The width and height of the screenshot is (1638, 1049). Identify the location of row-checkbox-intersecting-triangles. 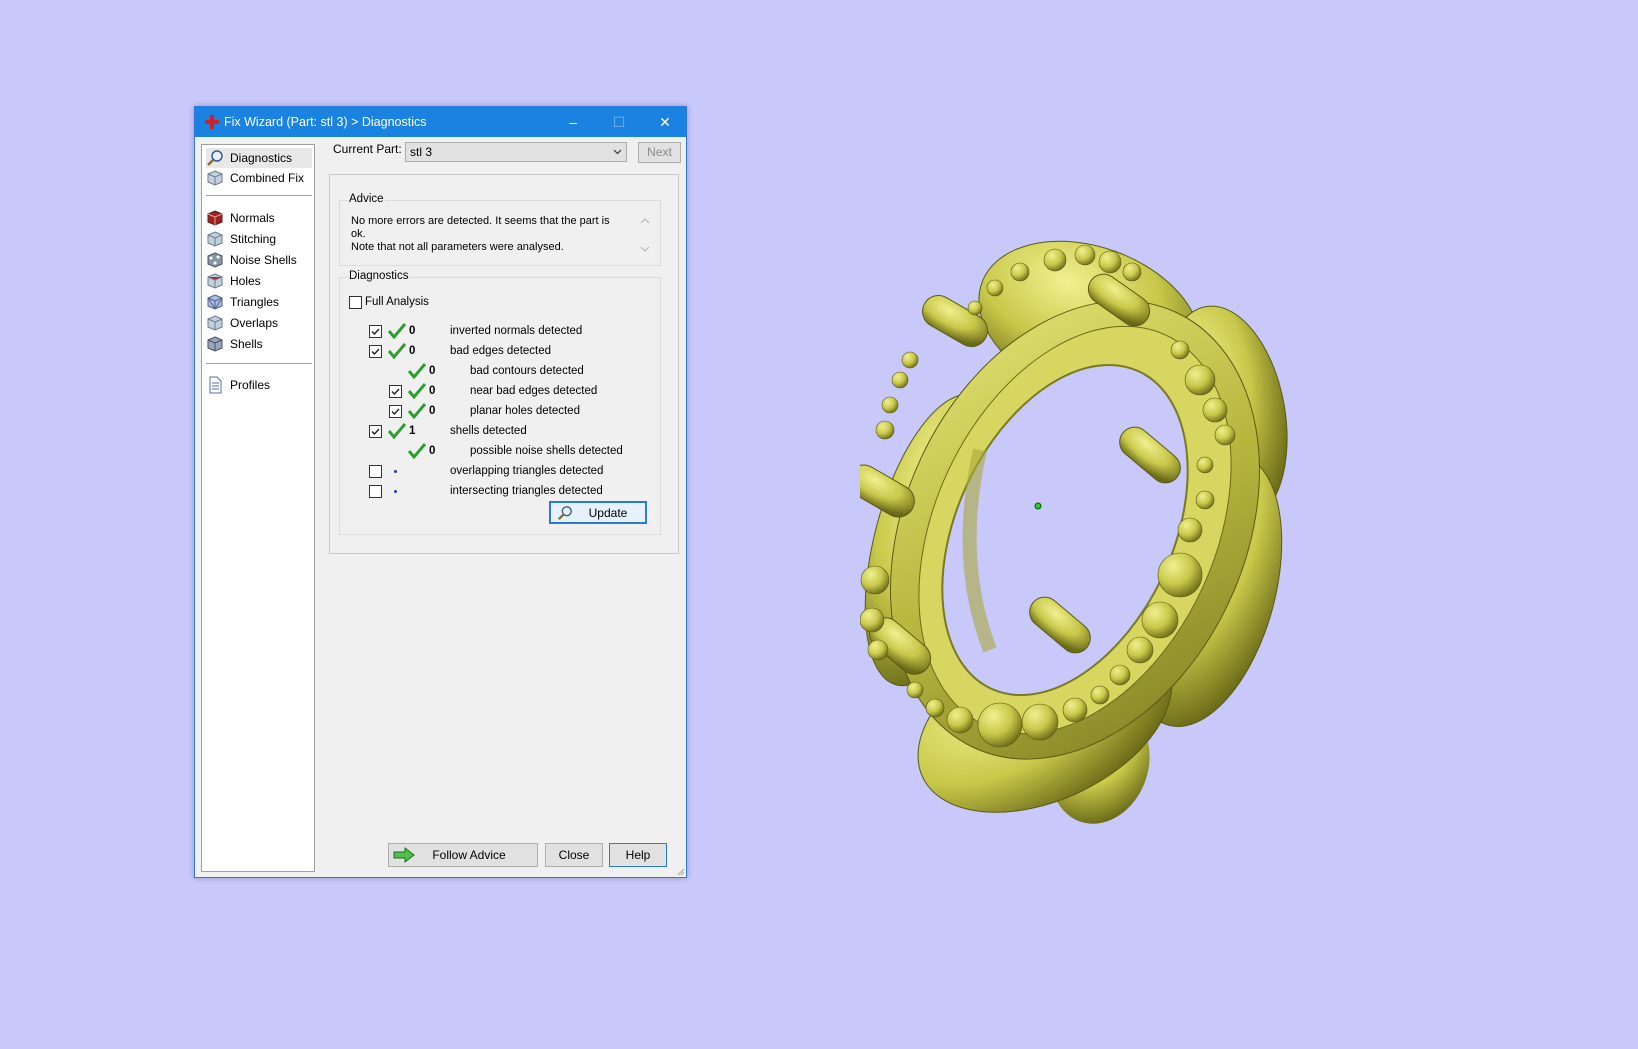
(375, 491).